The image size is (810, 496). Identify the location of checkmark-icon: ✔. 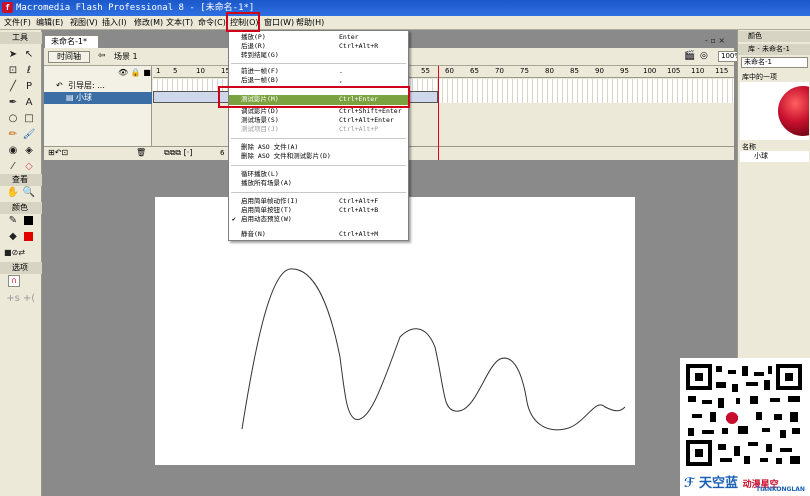
(234, 219).